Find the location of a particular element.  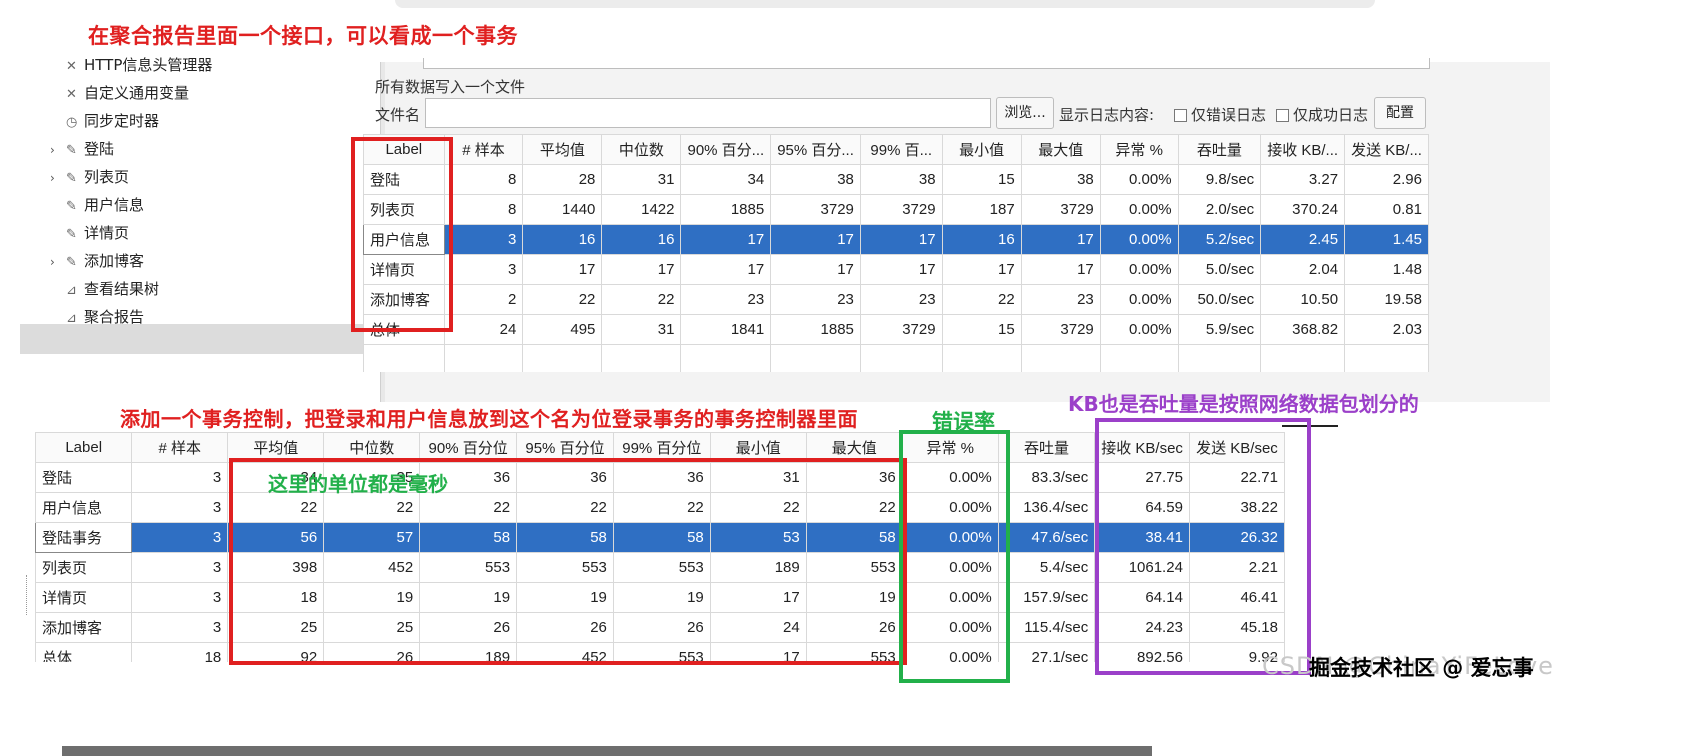

table-row: 登陆 3 34 35 36 36 36 31 36 0.00% 83.3/sec 27.75 22.71 is located at coordinates (660, 477).